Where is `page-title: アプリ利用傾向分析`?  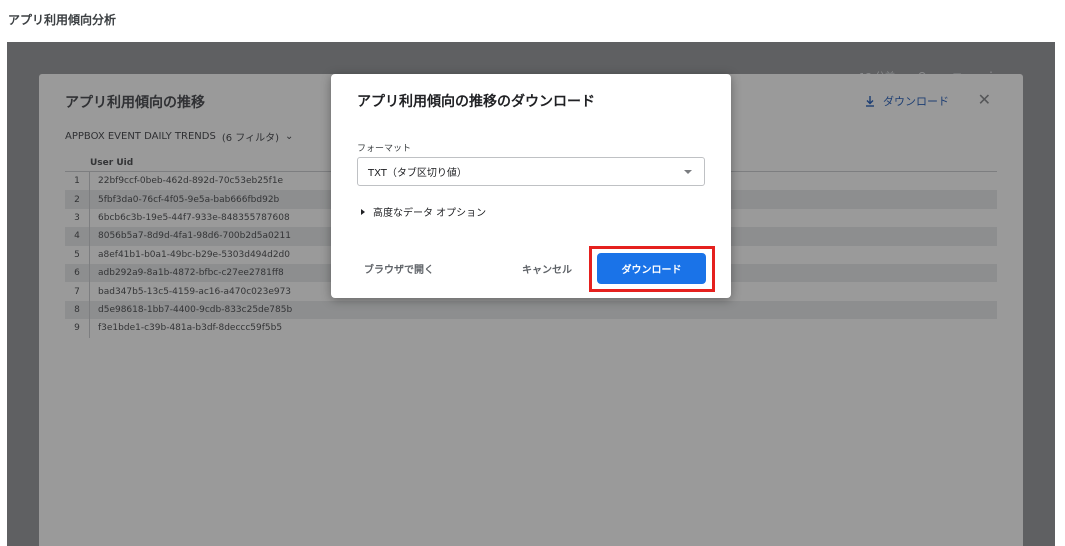
page-title: アプリ利用傾向分析 is located at coordinates (62, 20).